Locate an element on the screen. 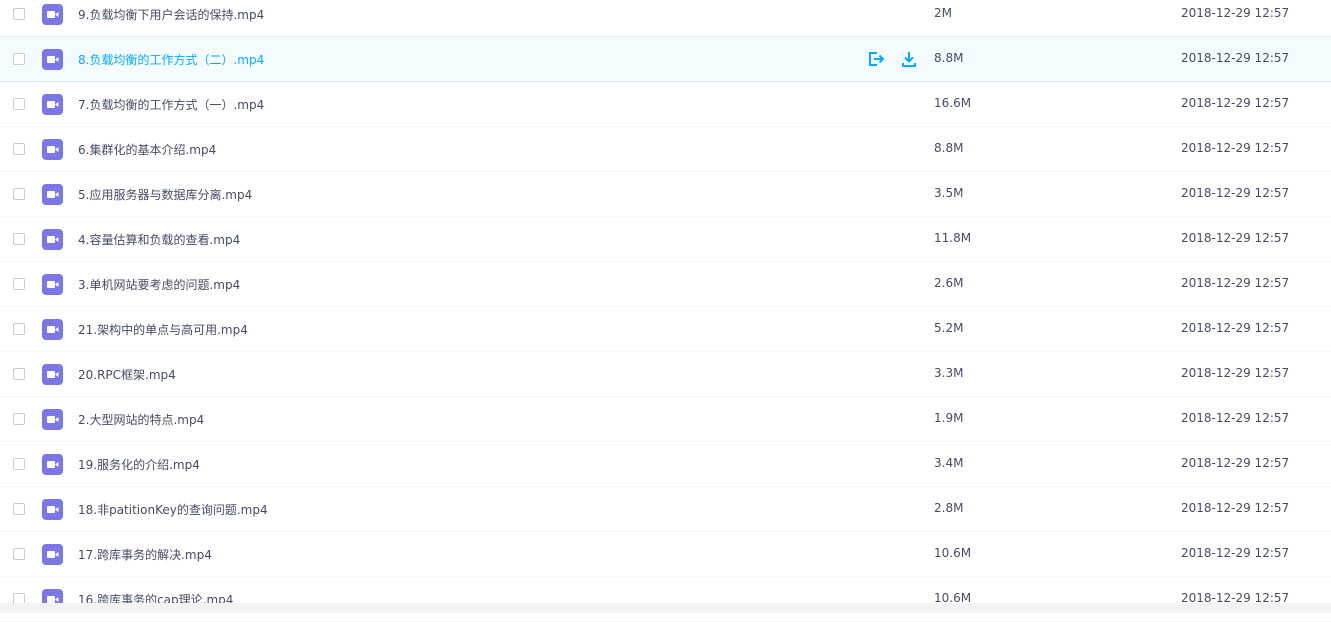  download-icon is located at coordinates (909, 59).